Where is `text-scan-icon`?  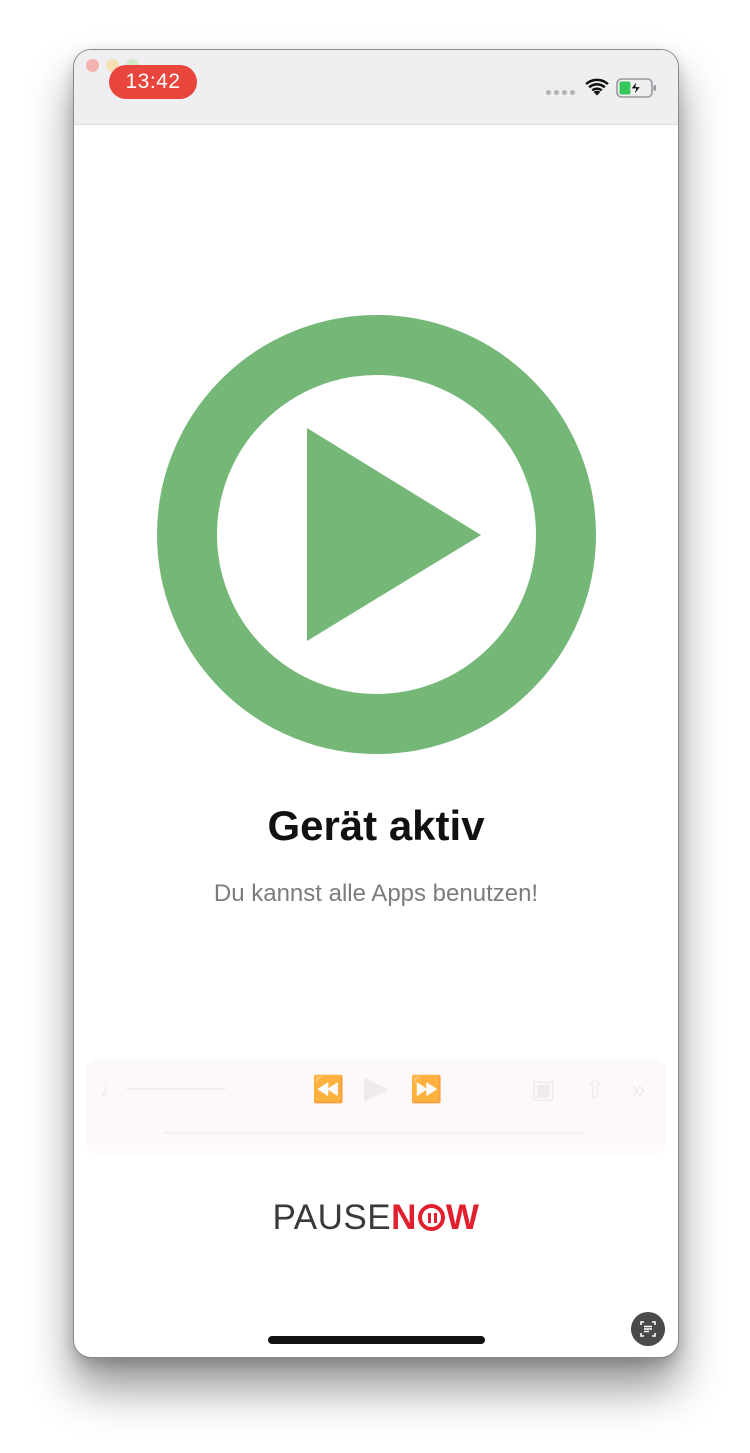 text-scan-icon is located at coordinates (648, 1329).